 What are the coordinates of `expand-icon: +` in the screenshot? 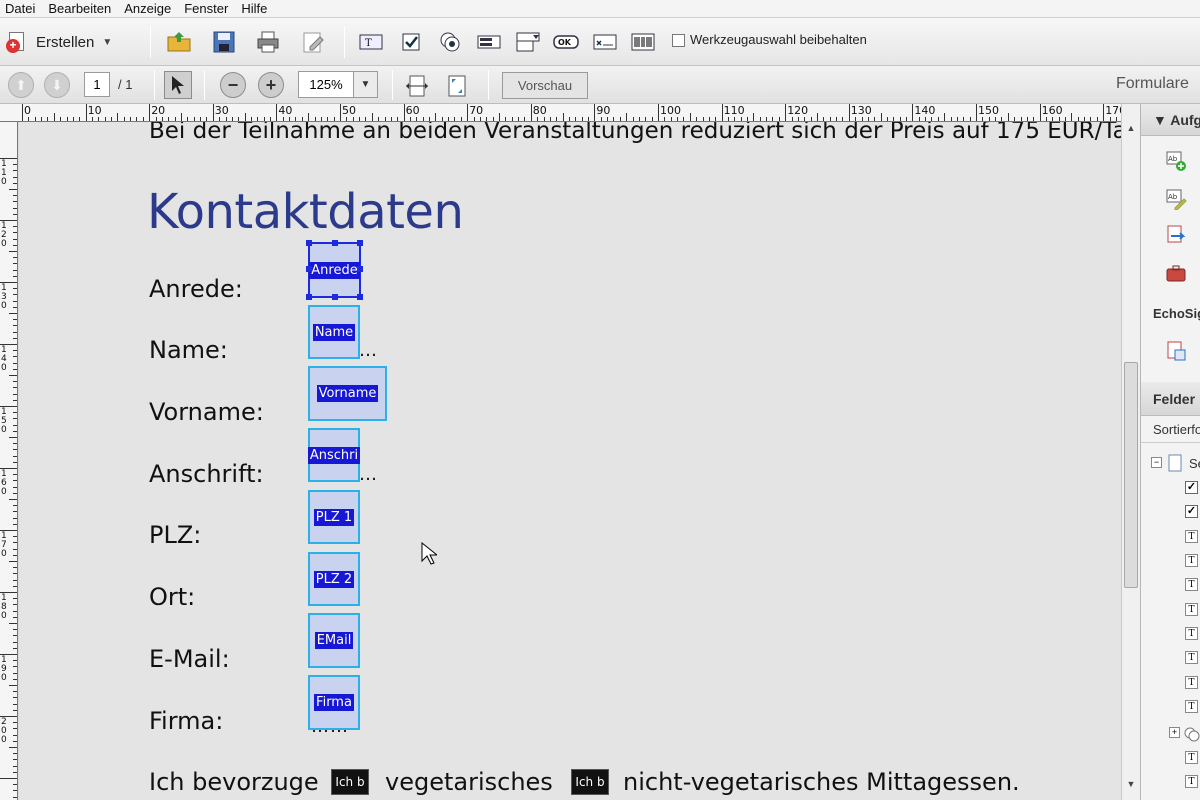 It's located at (1174, 732).